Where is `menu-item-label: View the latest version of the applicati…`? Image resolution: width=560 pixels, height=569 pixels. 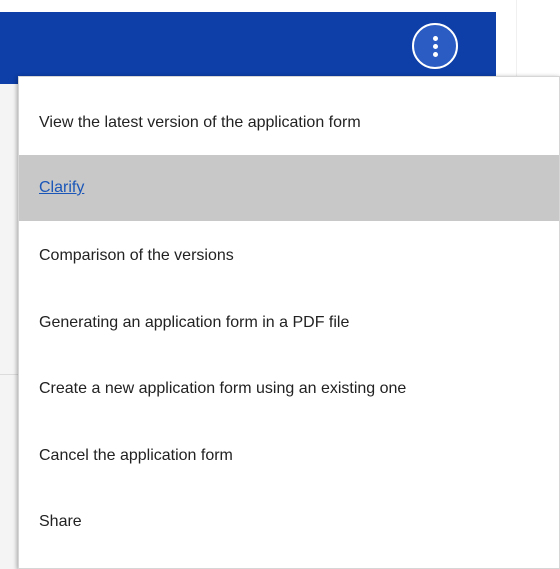
menu-item-label: View the latest version of the applicati… is located at coordinates (200, 122).